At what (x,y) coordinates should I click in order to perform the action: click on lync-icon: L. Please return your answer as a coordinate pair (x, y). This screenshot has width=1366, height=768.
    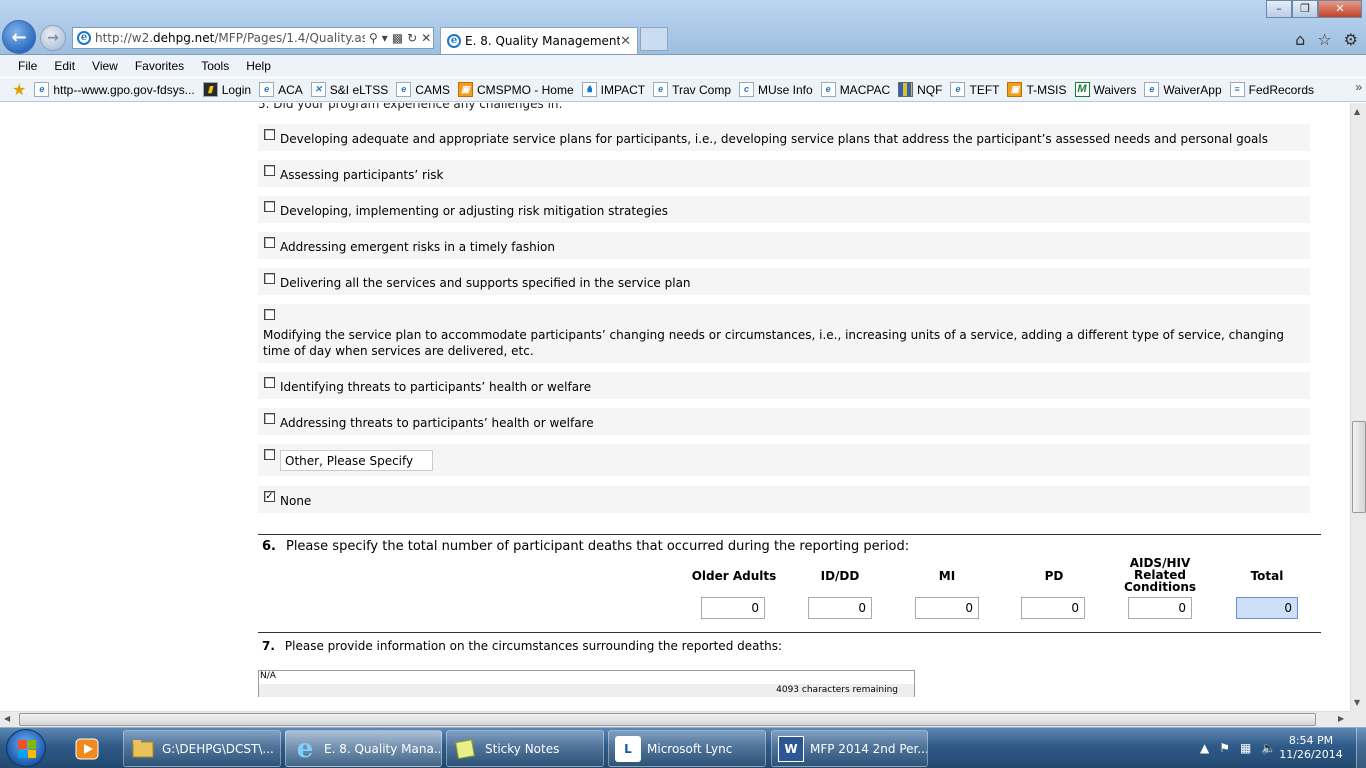
    Looking at the image, I should click on (628, 748).